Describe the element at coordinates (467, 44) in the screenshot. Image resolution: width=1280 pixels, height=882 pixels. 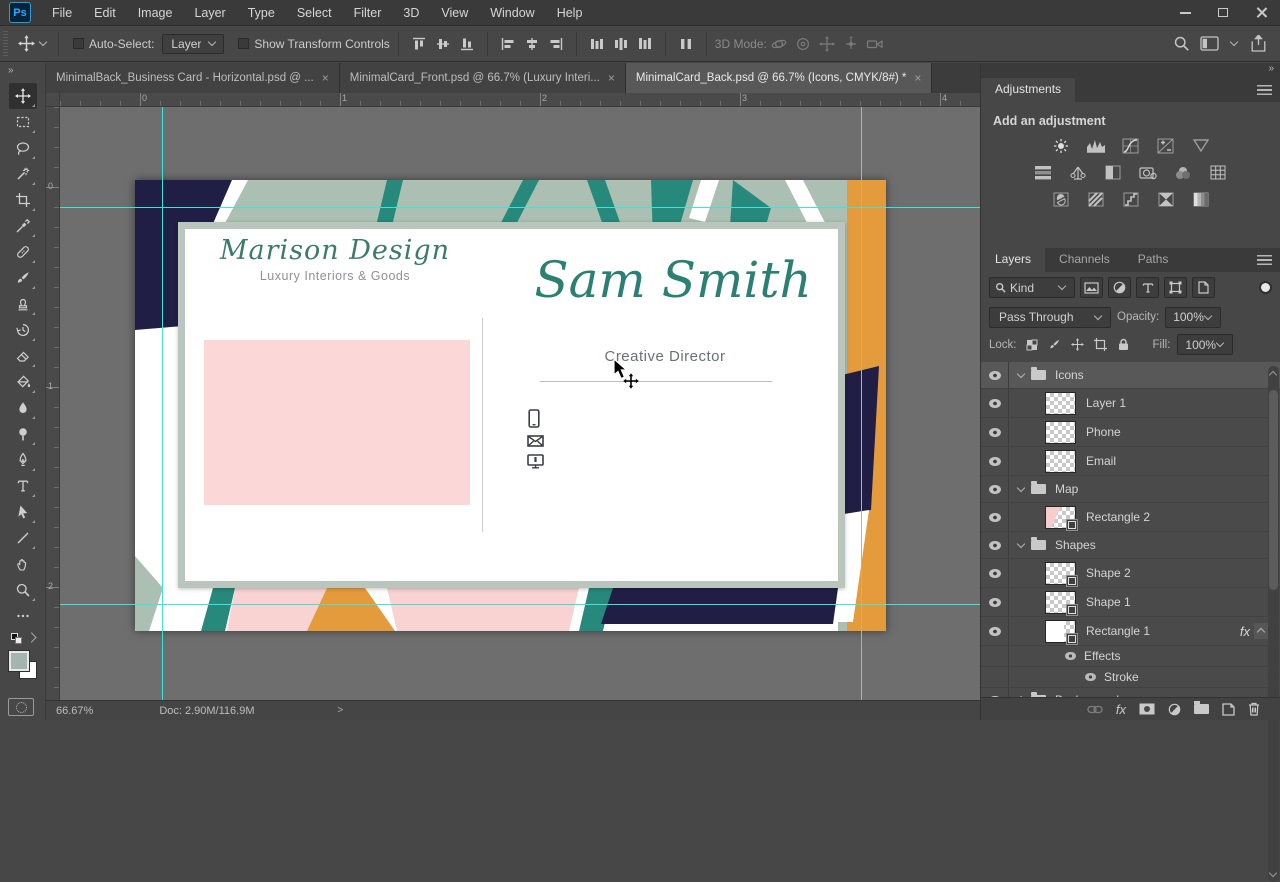
I see `align-bottom-edges-icon` at that location.